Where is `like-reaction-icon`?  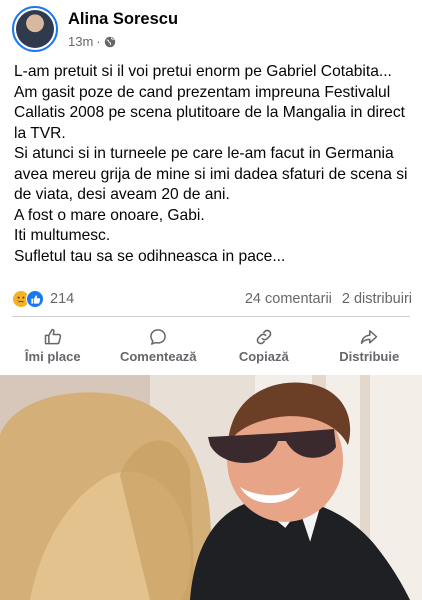 like-reaction-icon is located at coordinates (35, 299).